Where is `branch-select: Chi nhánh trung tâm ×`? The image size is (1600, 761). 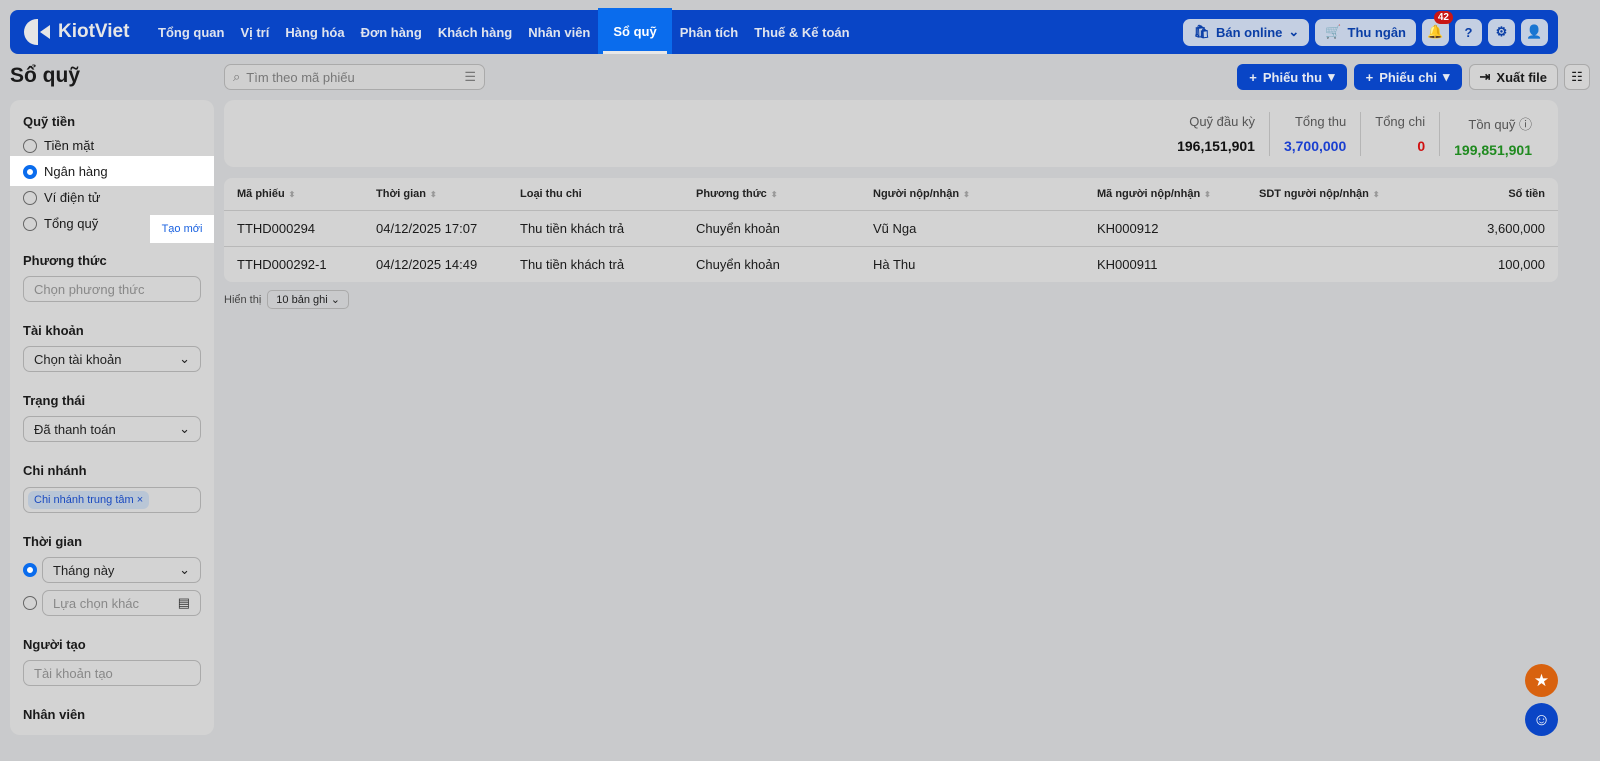 branch-select: Chi nhánh trung tâm × is located at coordinates (112, 500).